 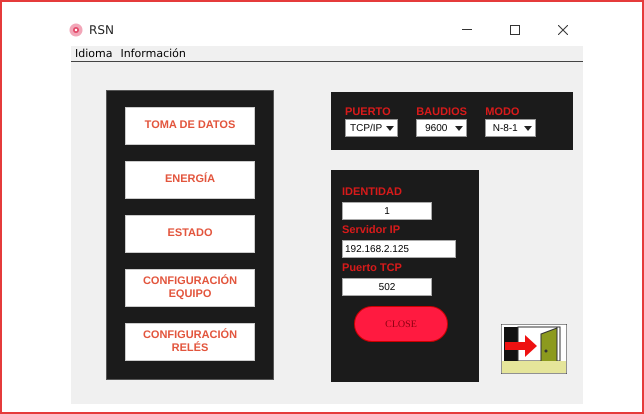 What do you see at coordinates (534, 349) in the screenshot?
I see `exit-door-icon` at bounding box center [534, 349].